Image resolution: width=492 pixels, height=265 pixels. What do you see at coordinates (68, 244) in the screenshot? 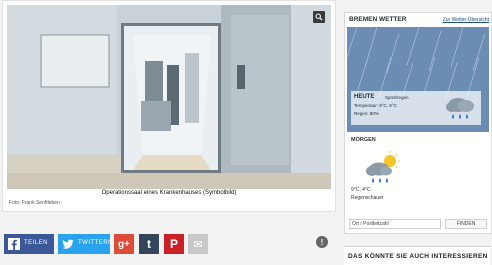
I see `twitter-bird-icon` at bounding box center [68, 244].